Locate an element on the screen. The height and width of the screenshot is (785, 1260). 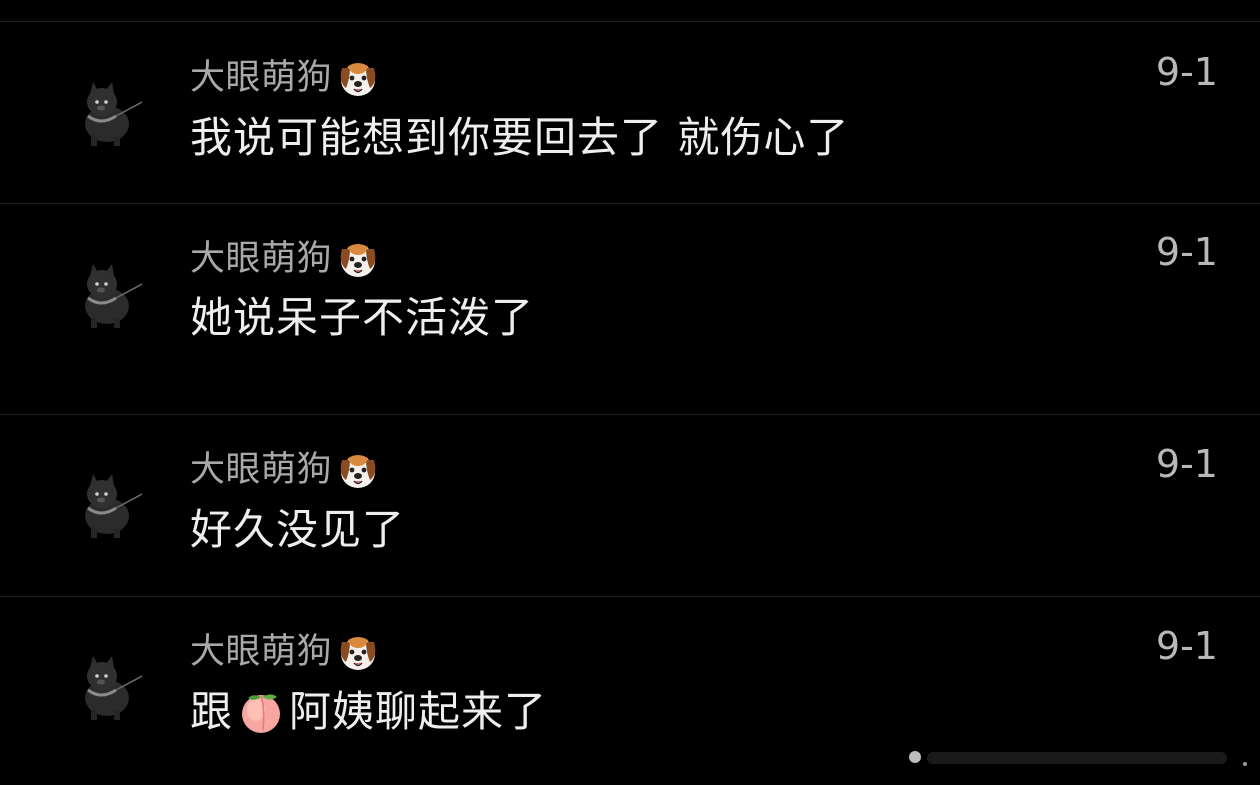
comment-text-content: 她说呆子不活泼了 is located at coordinates (362, 317).